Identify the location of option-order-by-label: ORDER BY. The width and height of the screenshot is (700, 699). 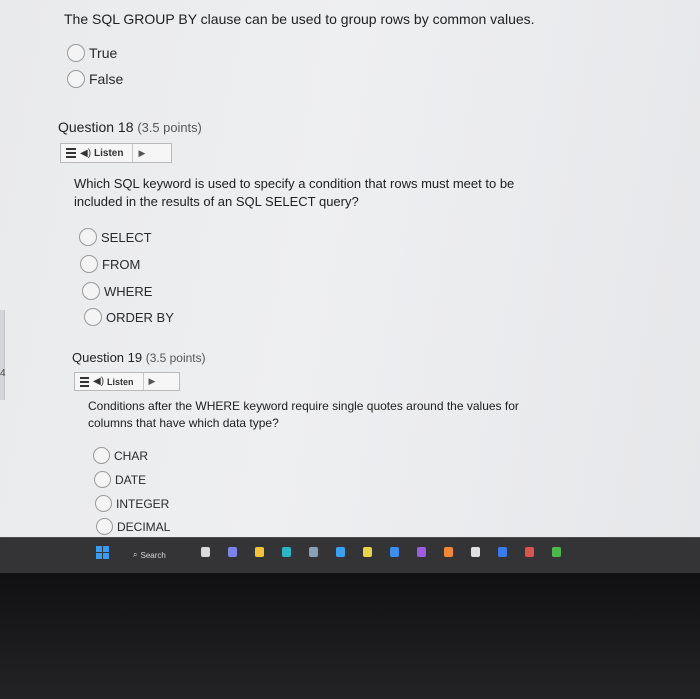
(140, 317).